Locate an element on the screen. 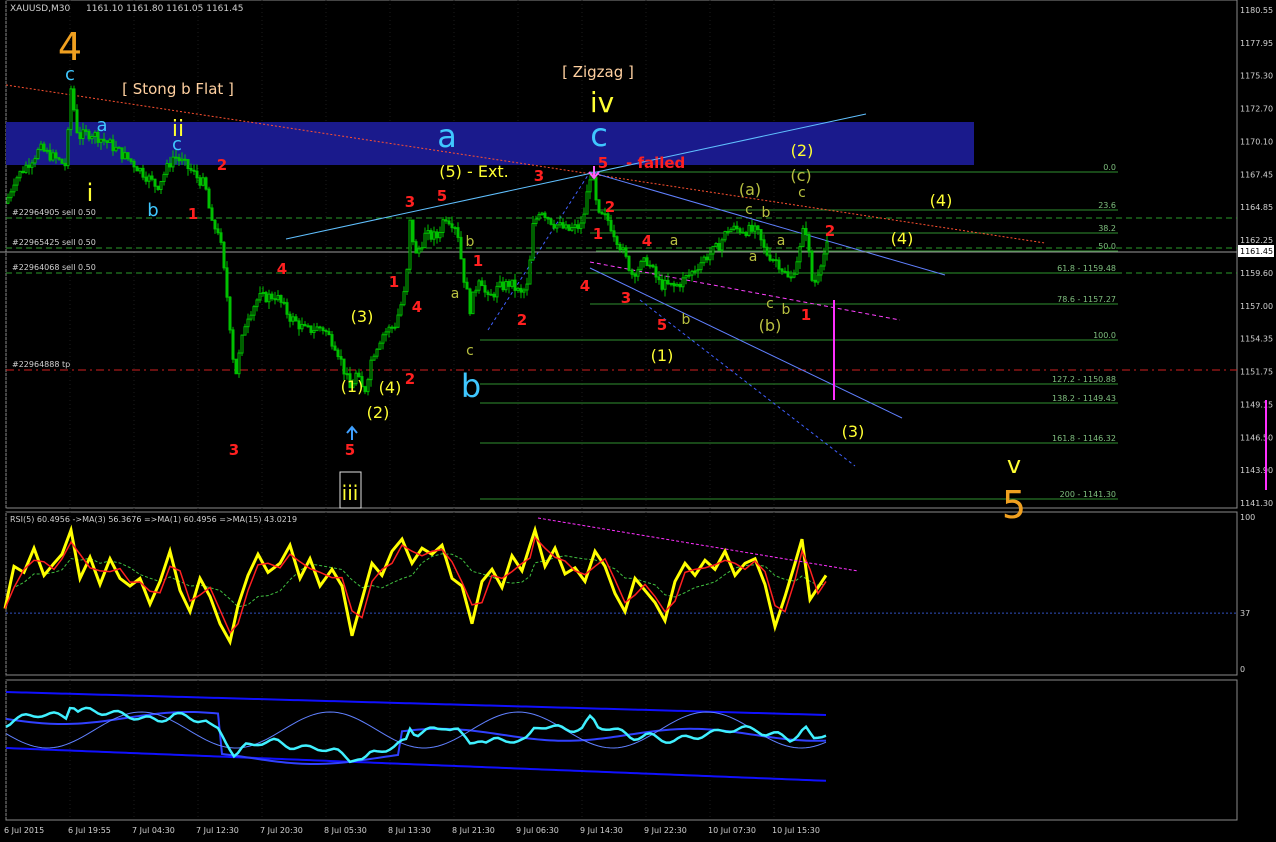 The width and height of the screenshot is (1276, 842). fib-label: 127.2 - 1150.88 is located at coordinates (1084, 379).